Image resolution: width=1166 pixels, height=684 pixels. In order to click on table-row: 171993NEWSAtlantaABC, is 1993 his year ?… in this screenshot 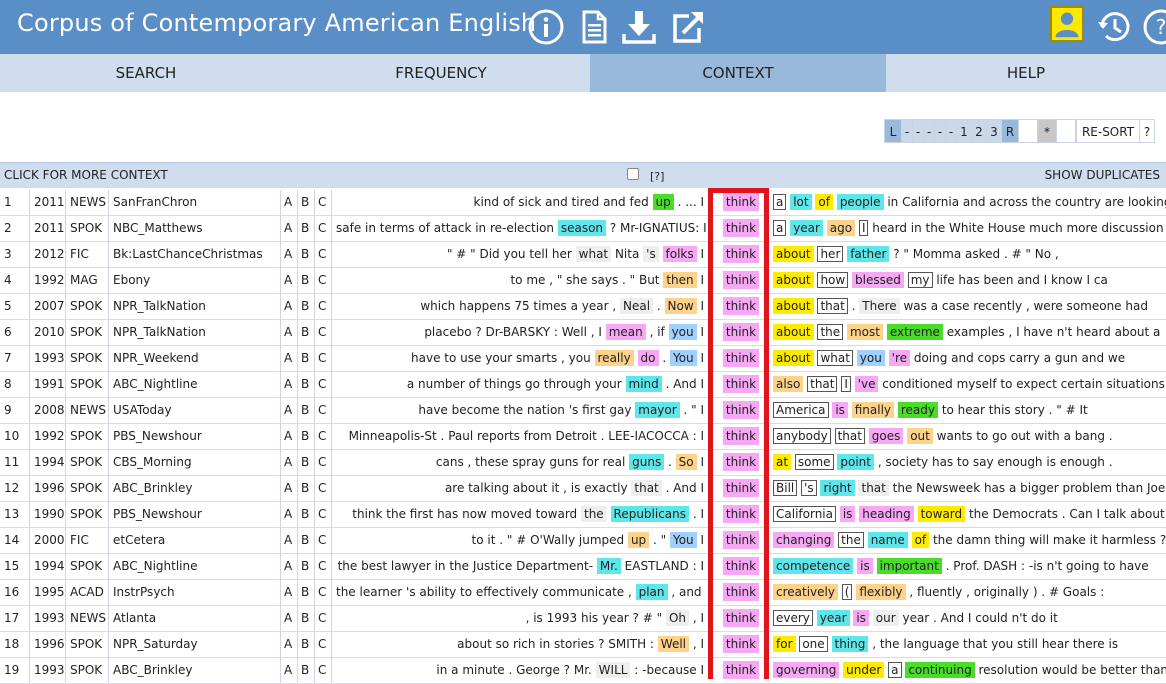, I will do `click(583, 619)`.